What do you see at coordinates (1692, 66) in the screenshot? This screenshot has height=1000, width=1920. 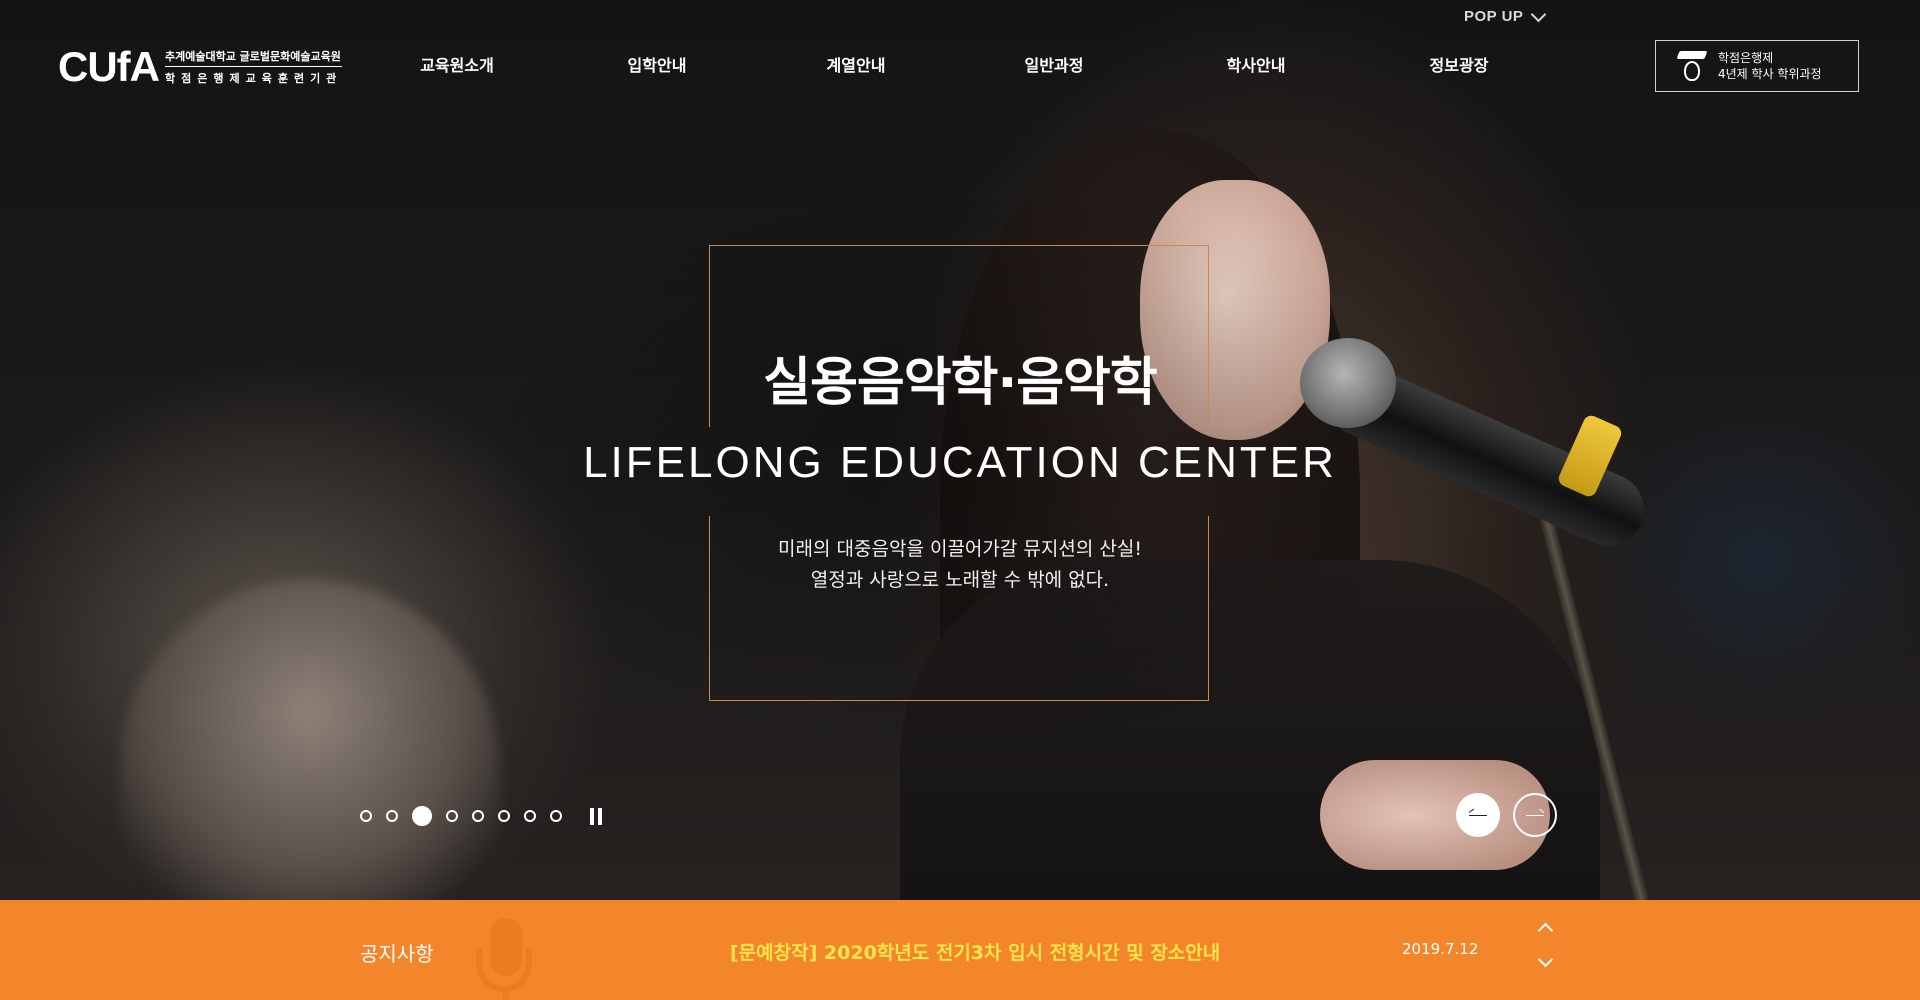 I see `graduation-cap-icon` at bounding box center [1692, 66].